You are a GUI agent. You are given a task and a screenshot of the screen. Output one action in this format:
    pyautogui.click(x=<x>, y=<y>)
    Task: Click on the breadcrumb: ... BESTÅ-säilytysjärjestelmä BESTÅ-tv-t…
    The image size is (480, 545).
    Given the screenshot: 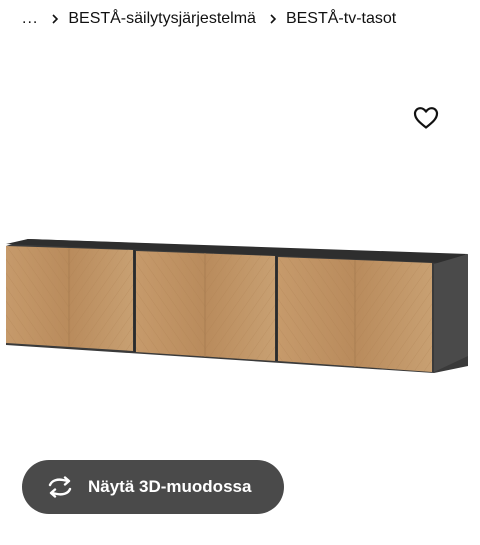 What is the action you would take?
    pyautogui.click(x=215, y=19)
    